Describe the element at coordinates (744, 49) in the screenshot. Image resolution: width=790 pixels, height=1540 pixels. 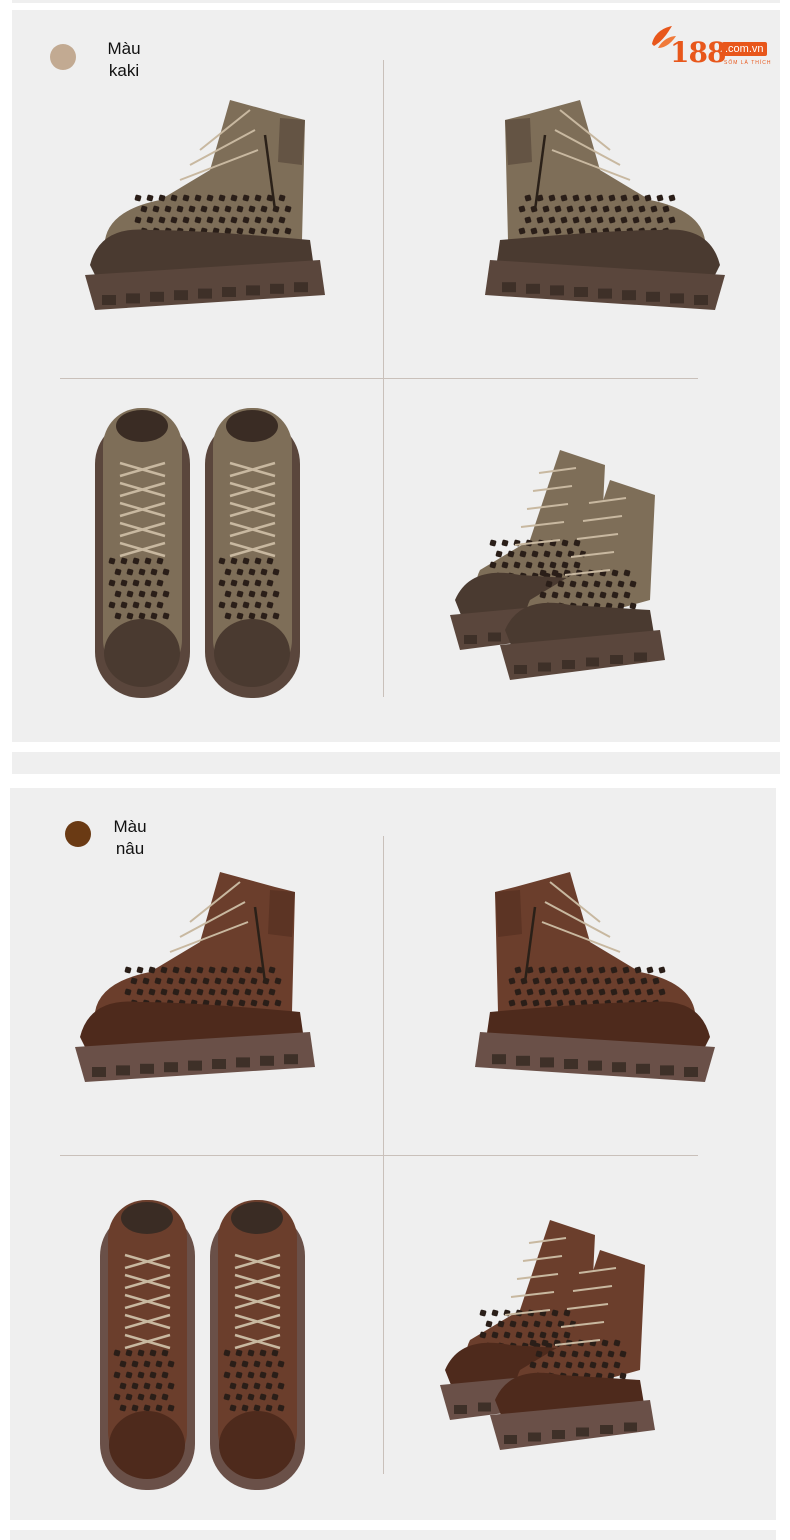
I see `logo-domain: .com.vn` at that location.